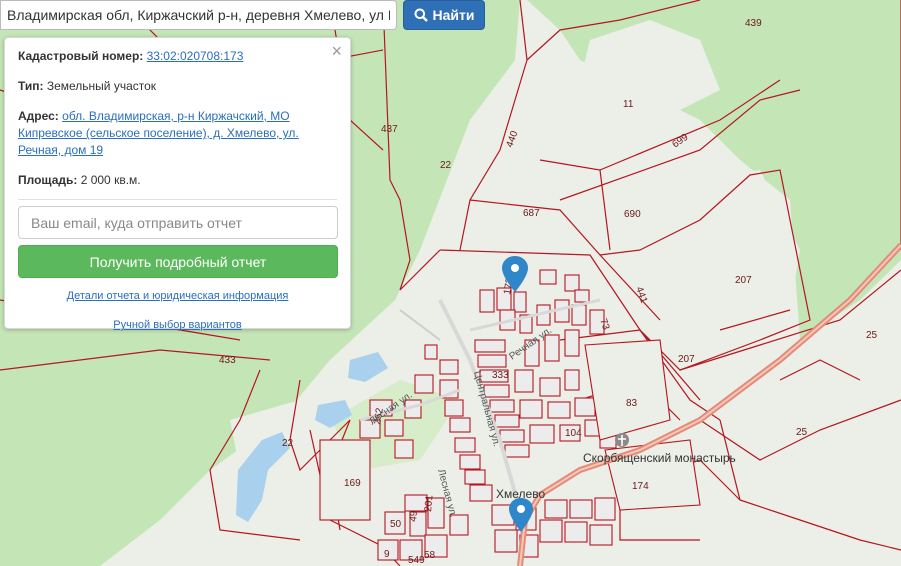 The image size is (901, 566). What do you see at coordinates (175, 116) in the screenshot?
I see `address-link-line1: обл. Владимирская, р-н Киржачский, МО` at bounding box center [175, 116].